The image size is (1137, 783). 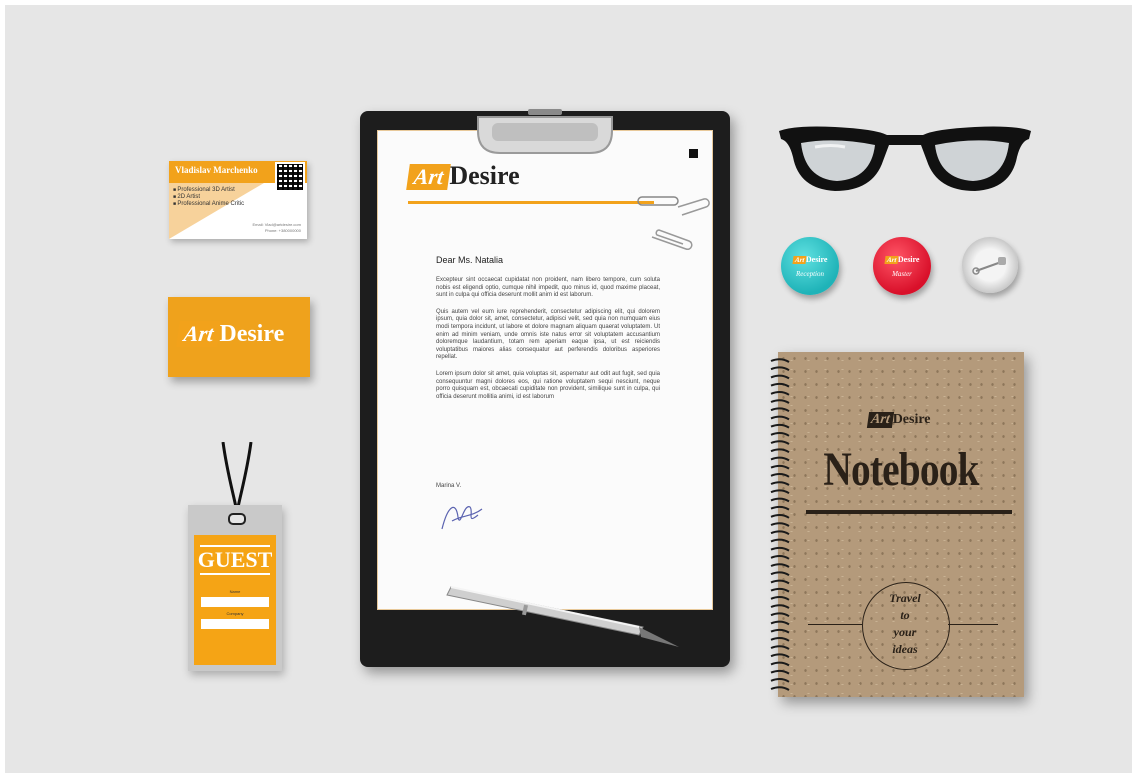 I want to click on corner-mark, so click(x=693, y=153).